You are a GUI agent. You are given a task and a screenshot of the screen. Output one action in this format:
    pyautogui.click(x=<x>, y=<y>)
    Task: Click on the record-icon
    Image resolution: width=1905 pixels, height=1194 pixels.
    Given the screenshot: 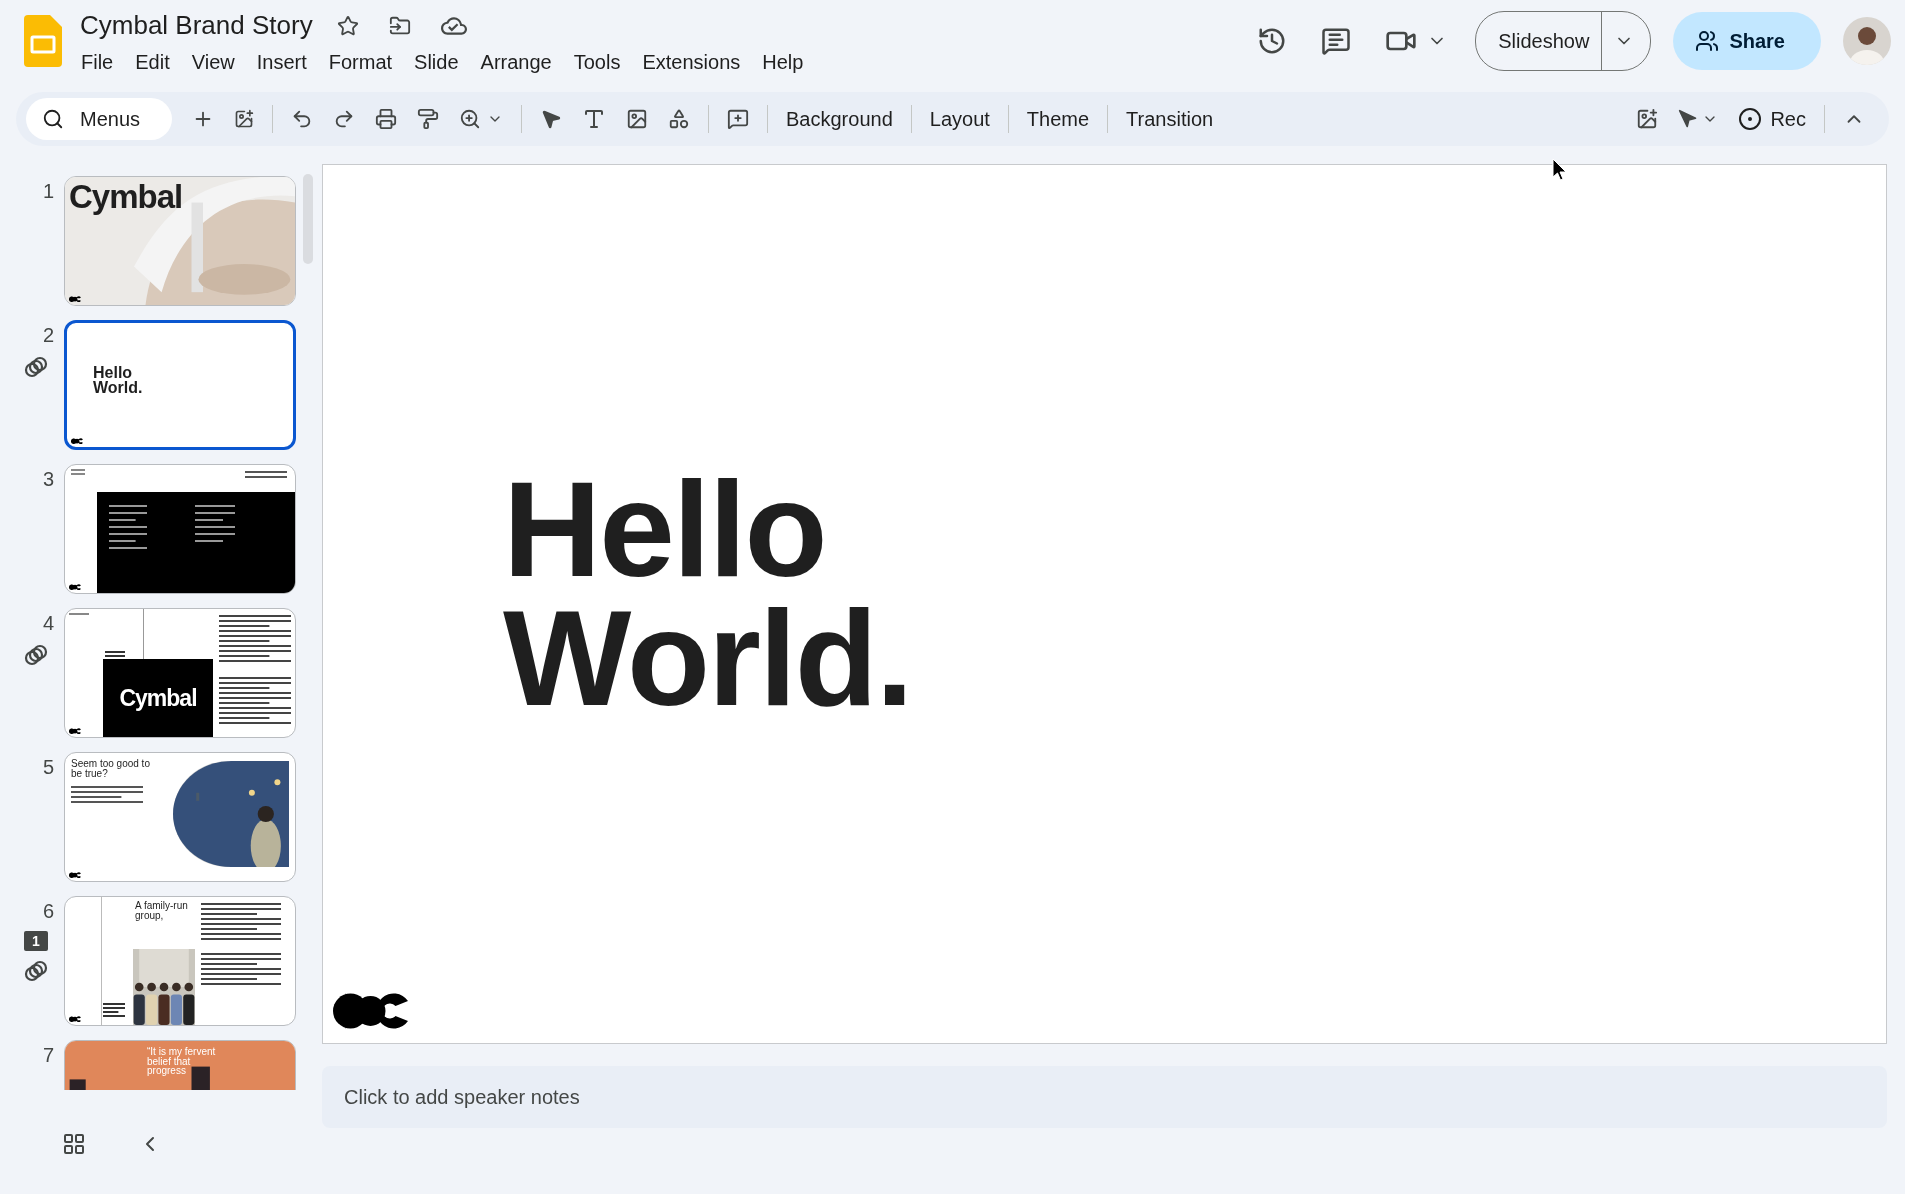 What is the action you would take?
    pyautogui.click(x=1750, y=119)
    